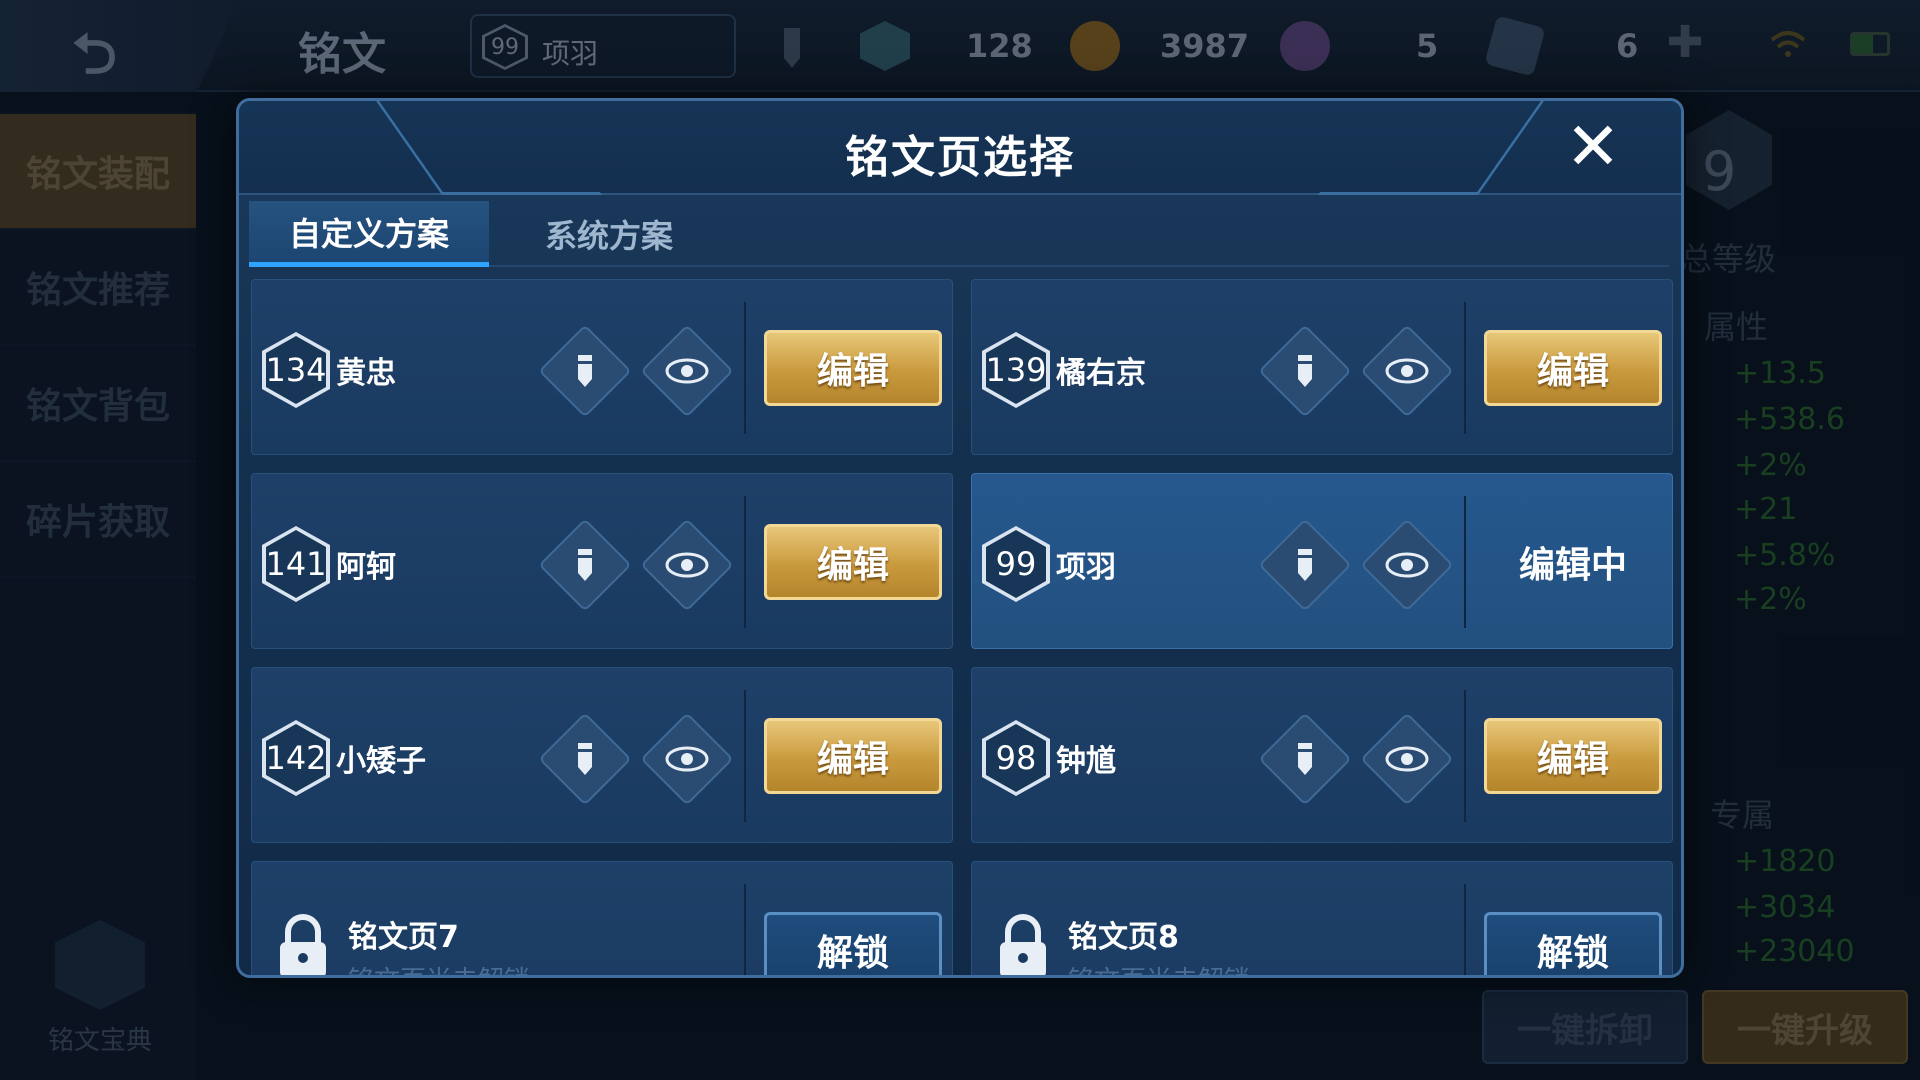 This screenshot has width=1920, height=1080. What do you see at coordinates (369, 234) in the screenshot?
I see `tab-custom: 自定义方案` at bounding box center [369, 234].